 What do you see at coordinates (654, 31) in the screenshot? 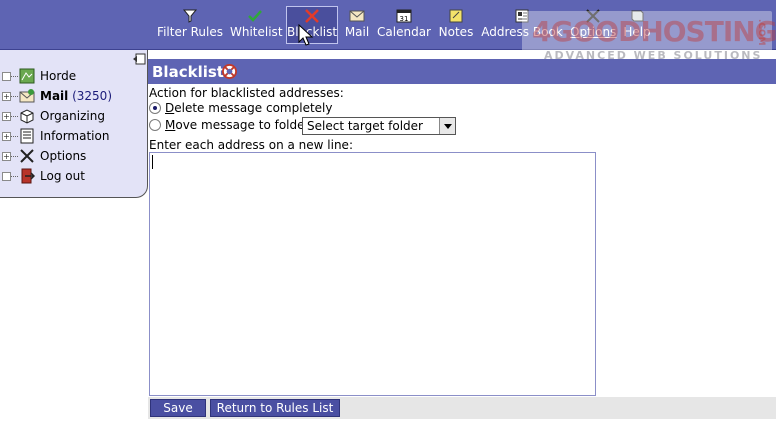
I see `watermark-brand: 4GOODHOSTING` at bounding box center [654, 31].